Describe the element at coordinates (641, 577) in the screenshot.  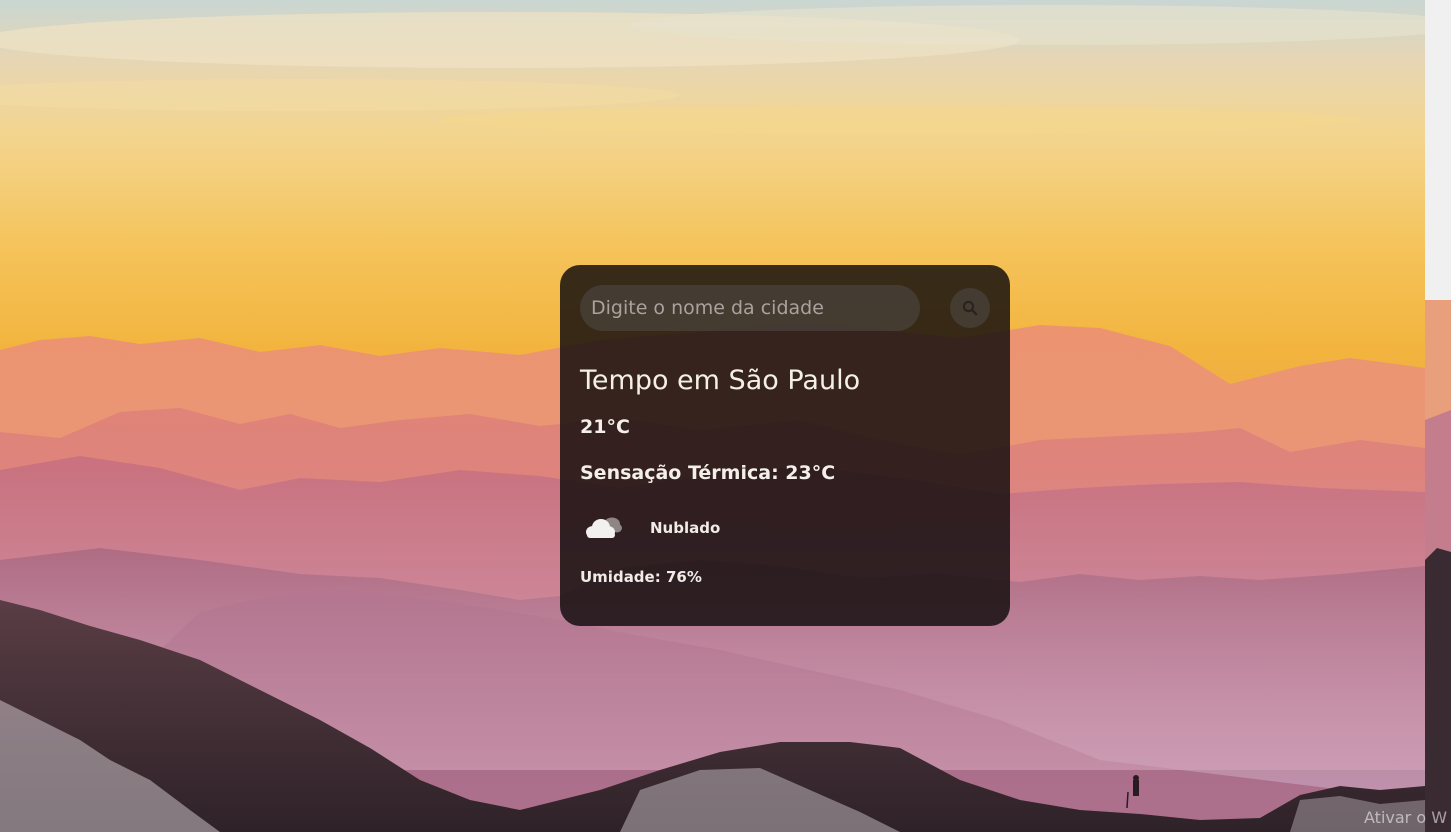
I see `humidity-value: Umidade: 76%` at that location.